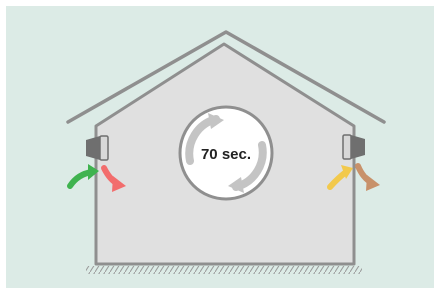 This screenshot has width=440, height=294. I want to click on timer-label: 70 sec., so click(226, 154).